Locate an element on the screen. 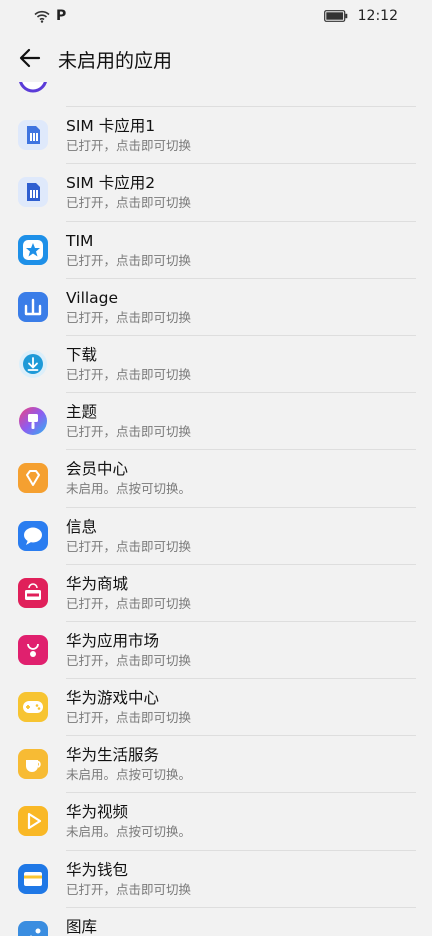  app-list-item: TIM 已打开，点击即可切换 is located at coordinates (216, 250).